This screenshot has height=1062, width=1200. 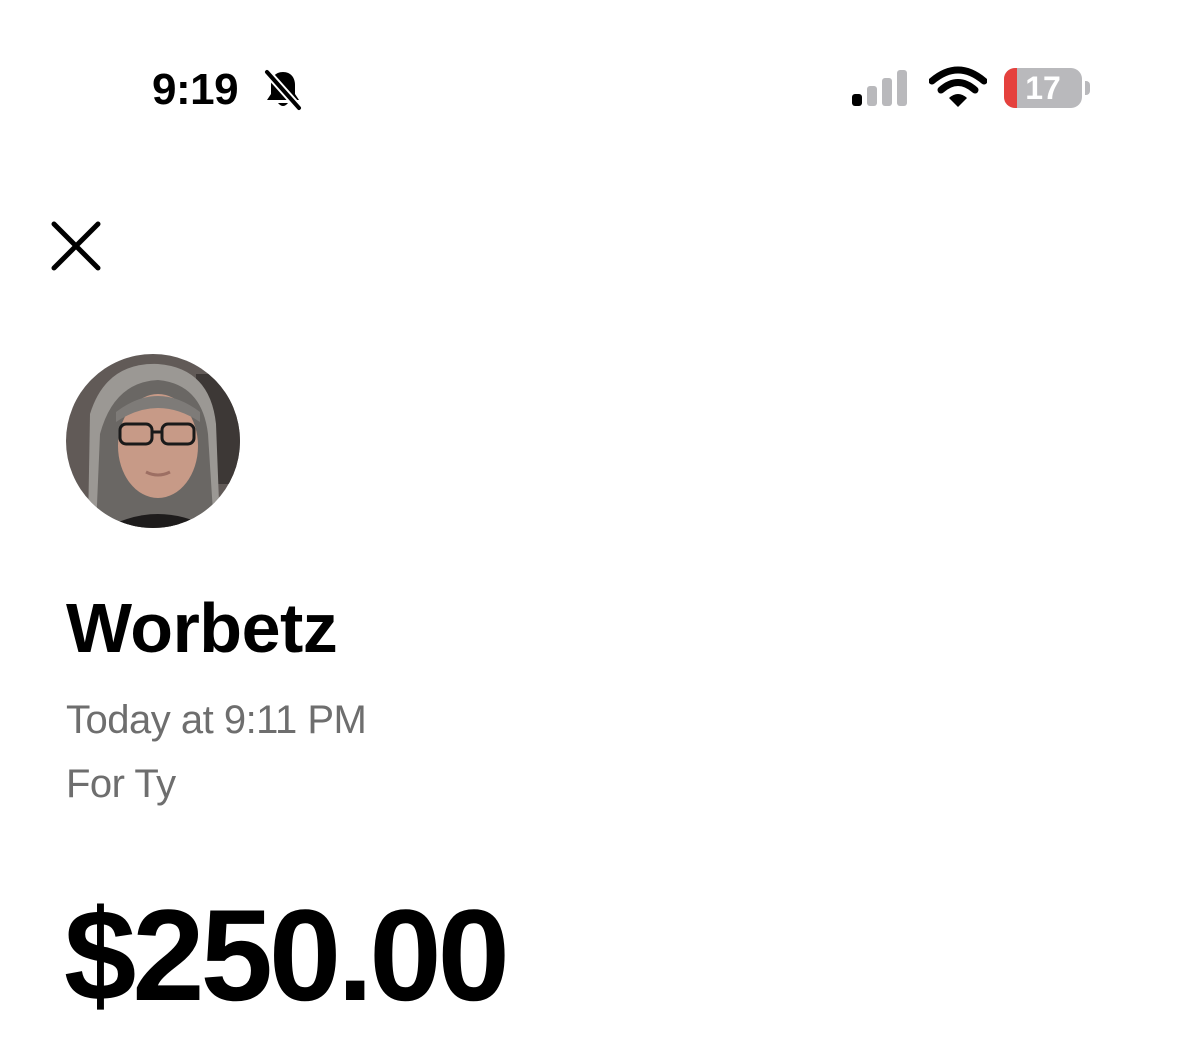 What do you see at coordinates (879, 88) in the screenshot?
I see `cellular-signal-icon` at bounding box center [879, 88].